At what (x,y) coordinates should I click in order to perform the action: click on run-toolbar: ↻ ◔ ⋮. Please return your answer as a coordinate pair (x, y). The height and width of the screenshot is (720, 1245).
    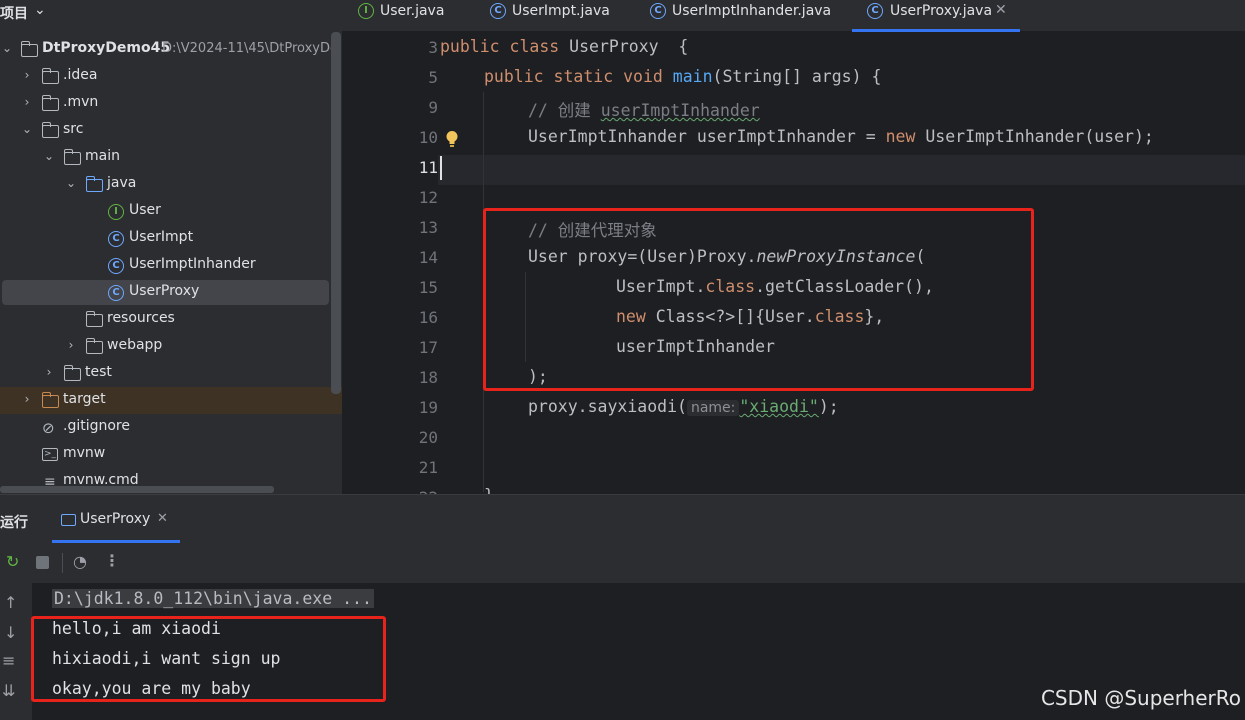
    Looking at the image, I should click on (622, 563).